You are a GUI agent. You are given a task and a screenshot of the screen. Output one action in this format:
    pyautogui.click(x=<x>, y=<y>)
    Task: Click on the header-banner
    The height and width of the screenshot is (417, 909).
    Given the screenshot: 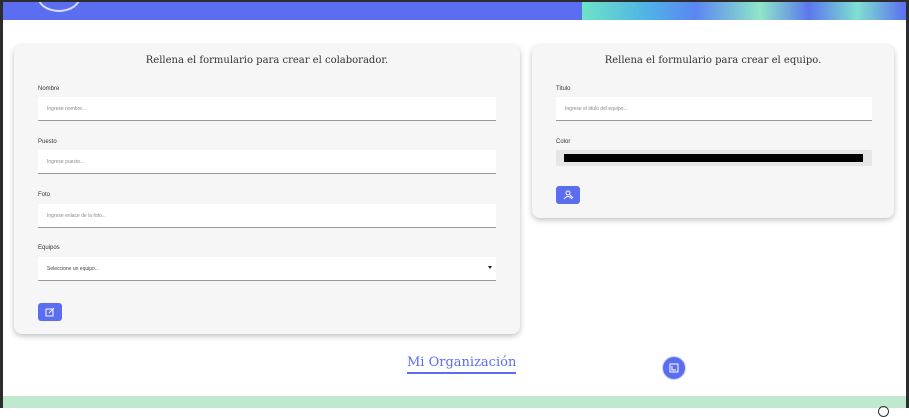 What is the action you would take?
    pyautogui.click(x=454, y=11)
    